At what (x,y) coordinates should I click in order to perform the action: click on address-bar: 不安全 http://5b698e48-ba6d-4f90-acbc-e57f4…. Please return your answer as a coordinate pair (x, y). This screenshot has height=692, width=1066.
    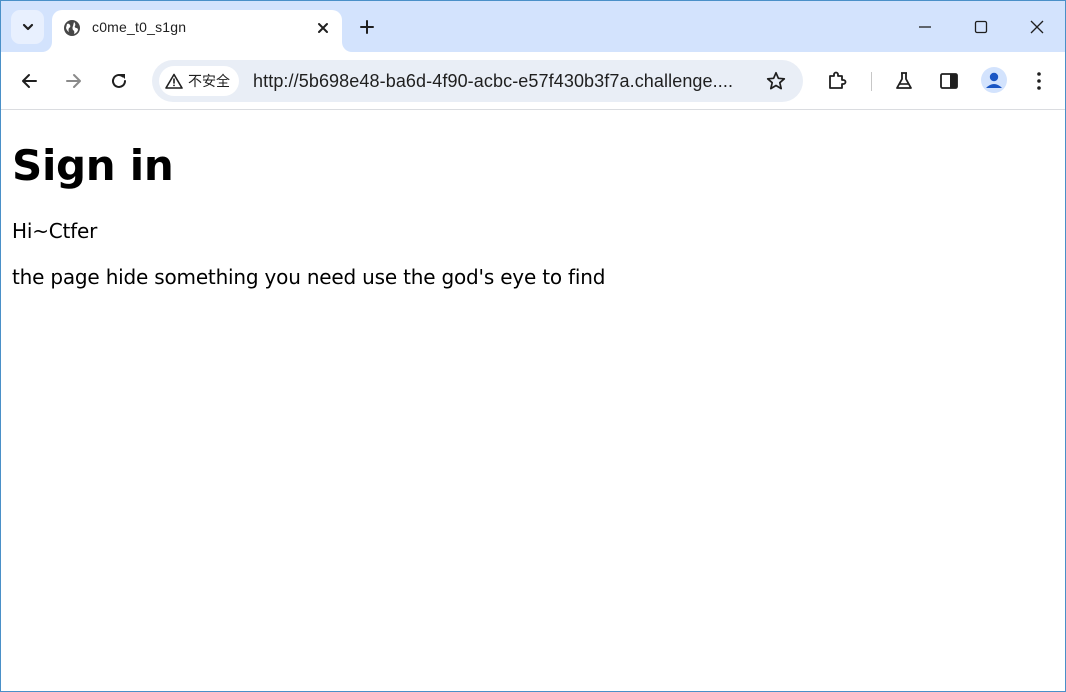
    Looking at the image, I should click on (477, 81).